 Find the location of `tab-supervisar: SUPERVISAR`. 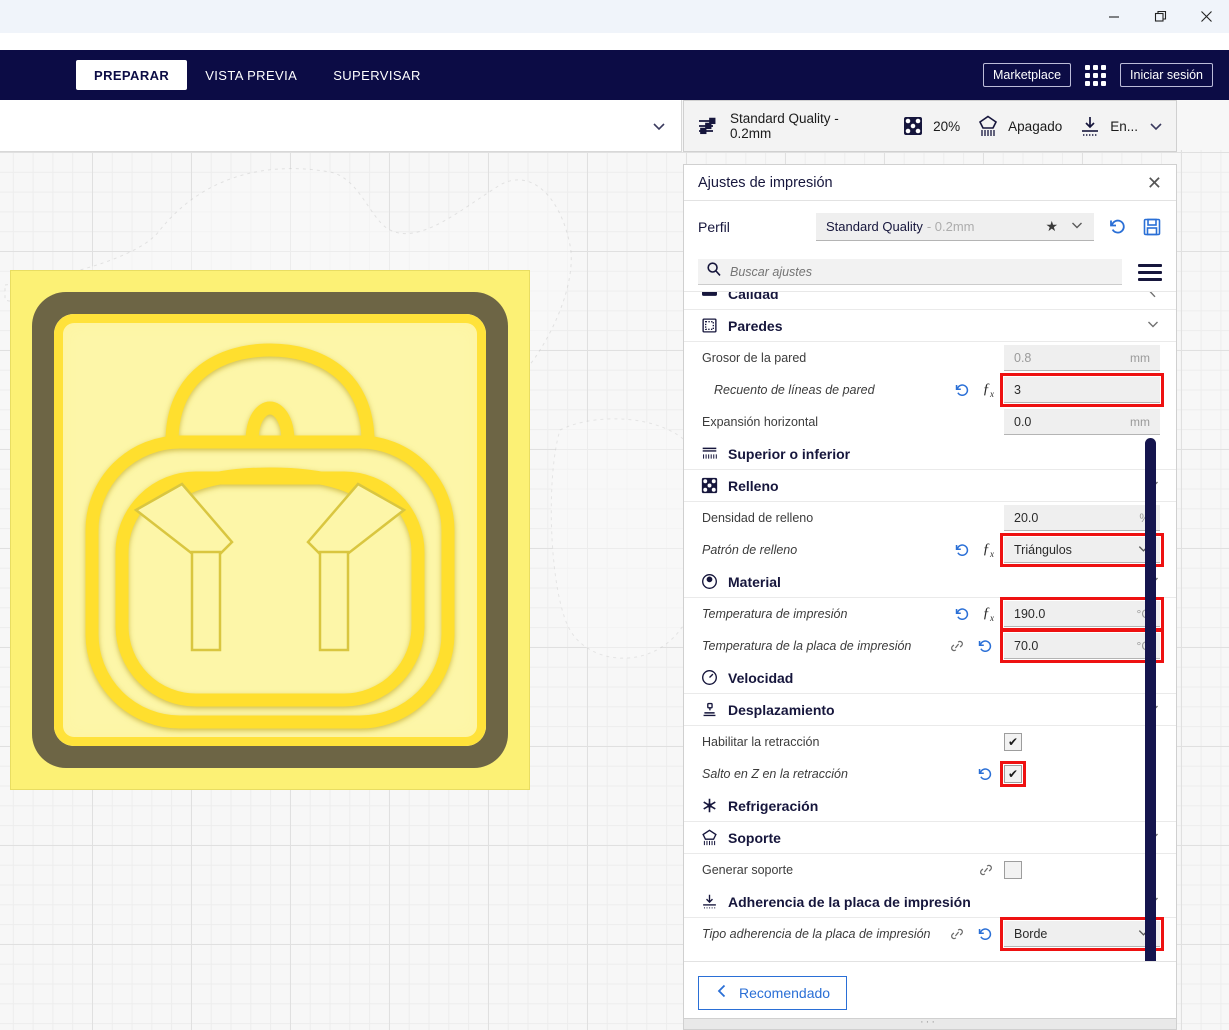

tab-supervisar: SUPERVISAR is located at coordinates (377, 75).